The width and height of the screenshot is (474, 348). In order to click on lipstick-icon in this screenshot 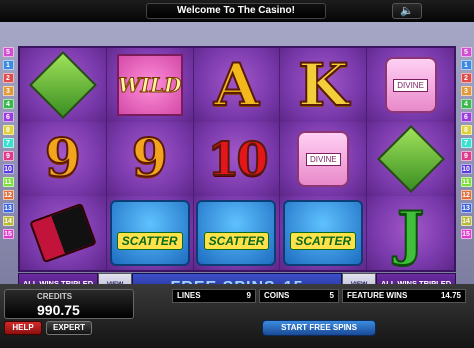, I will do `click(63, 233)`.